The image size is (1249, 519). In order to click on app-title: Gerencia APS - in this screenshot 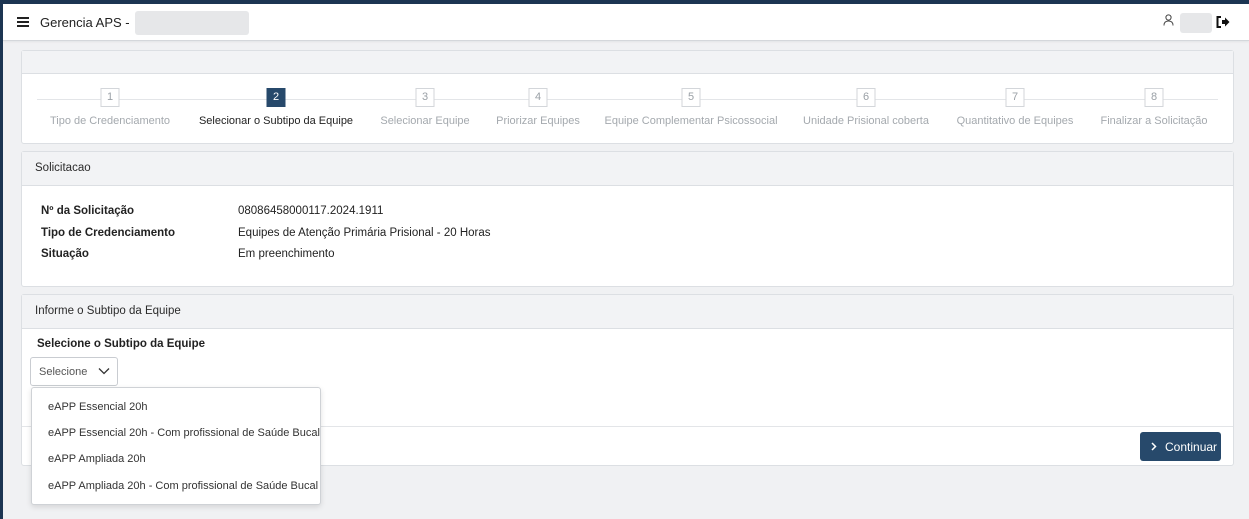, I will do `click(85, 22)`.